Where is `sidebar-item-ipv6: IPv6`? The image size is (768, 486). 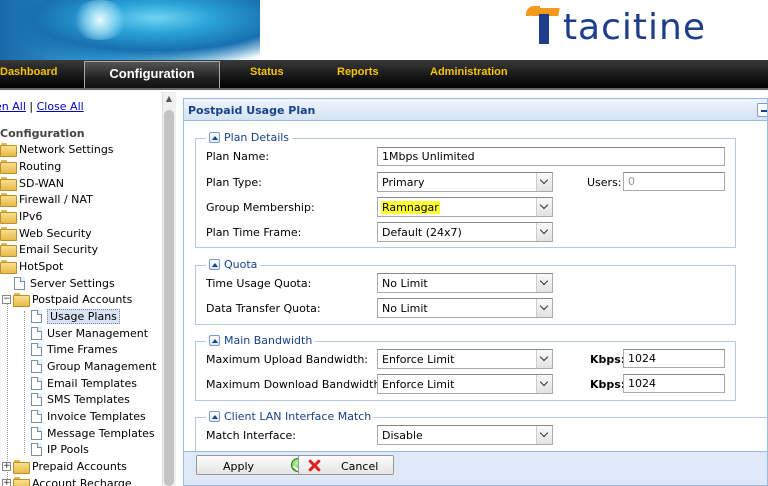
sidebar-item-ipv6: IPv6 is located at coordinates (21, 216).